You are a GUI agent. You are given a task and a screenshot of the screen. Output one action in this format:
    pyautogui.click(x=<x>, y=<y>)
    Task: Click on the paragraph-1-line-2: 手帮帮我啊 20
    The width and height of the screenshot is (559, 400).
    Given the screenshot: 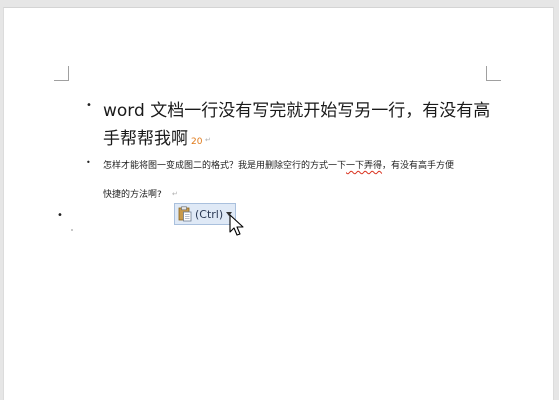 What is the action you would take?
    pyautogui.click(x=152, y=136)
    